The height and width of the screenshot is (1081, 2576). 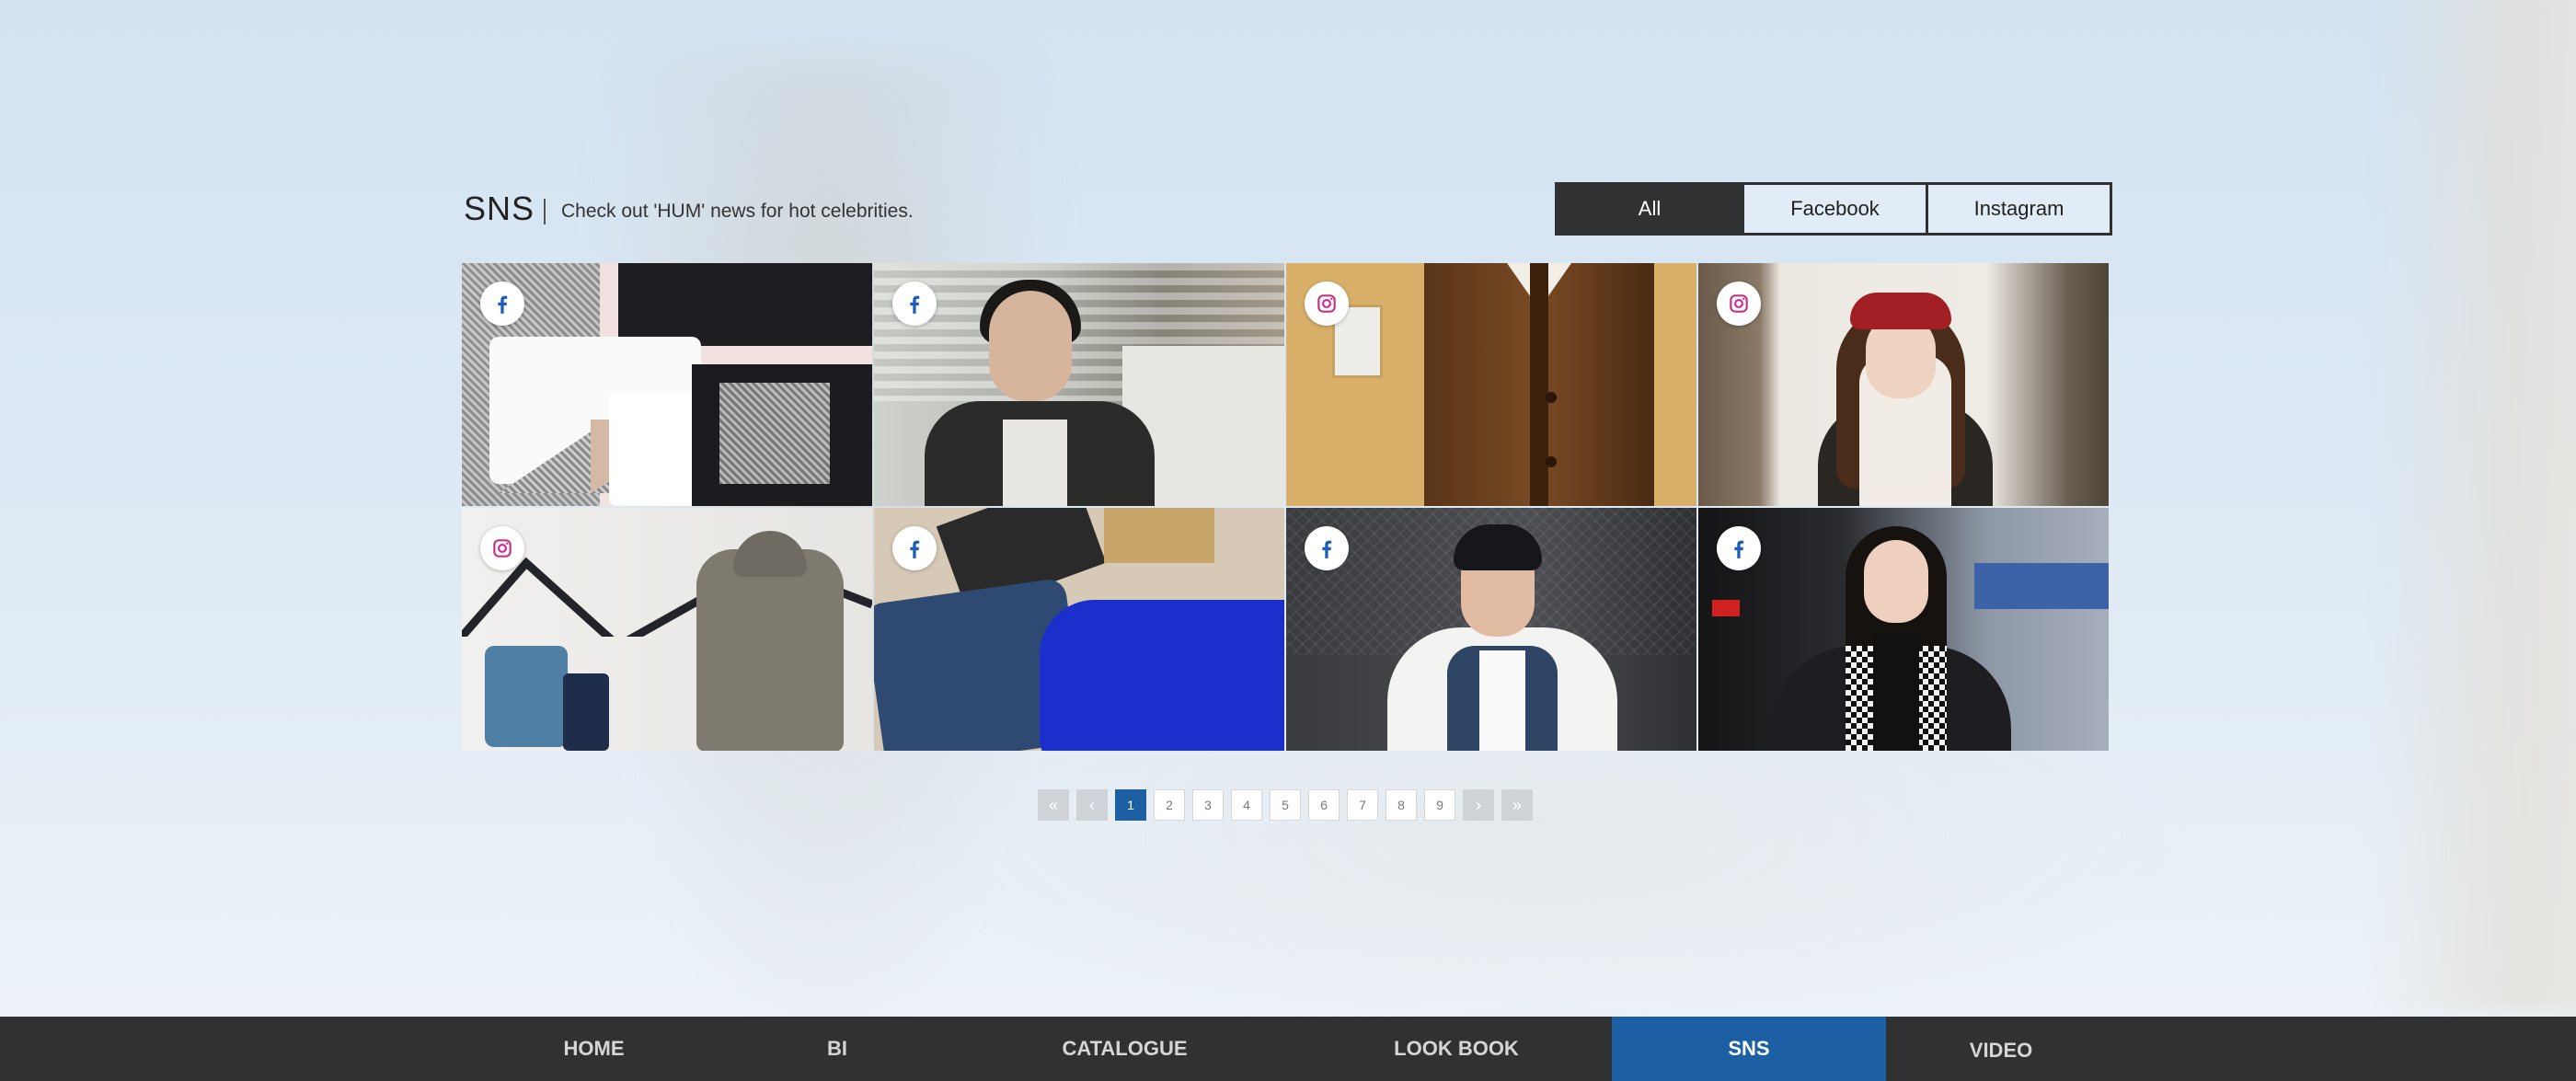 I want to click on page-6-button: 6, so click(x=1324, y=805).